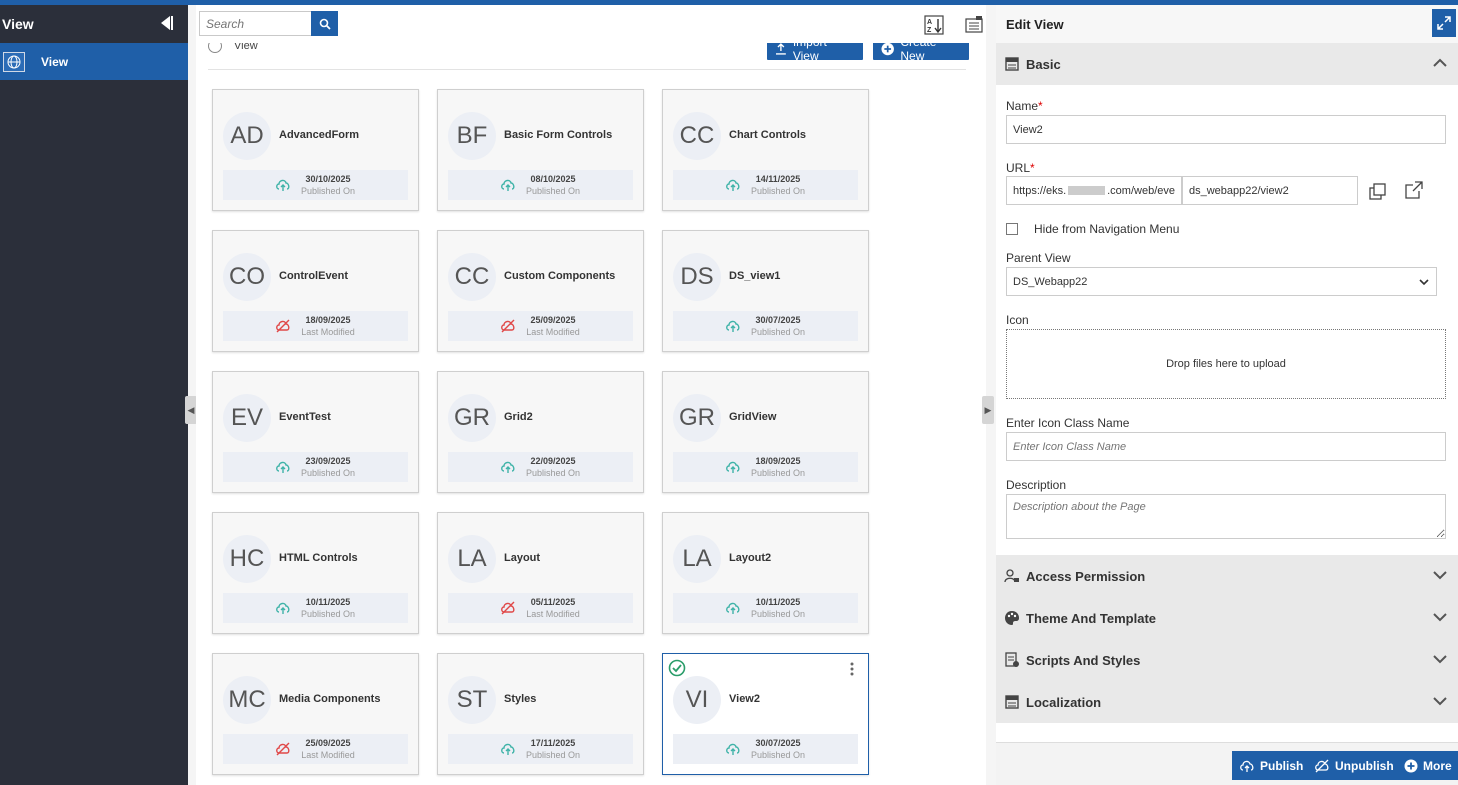 The height and width of the screenshot is (785, 1458). I want to click on card-title: View2, so click(744, 699).